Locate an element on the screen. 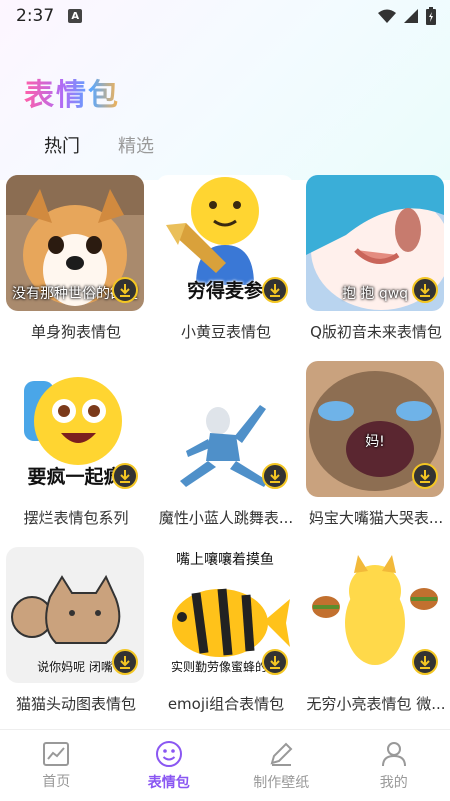 This screenshot has height=801, width=450. pack-card: 嘴上嚷嚷着摸鱼 实则勤劳像蜜蜂的洞 emoji组合表情包 is located at coordinates (226, 630).